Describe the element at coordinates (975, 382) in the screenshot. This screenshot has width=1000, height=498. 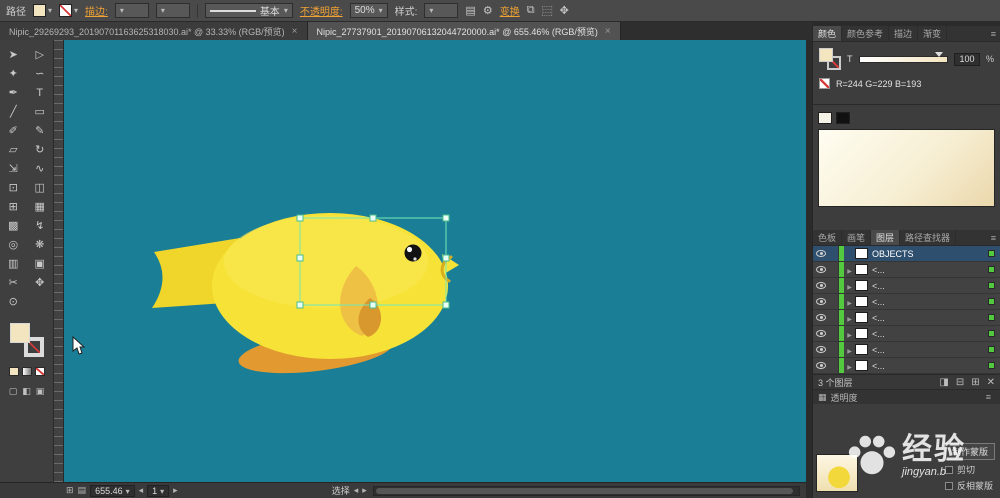
I see `new-layer-icon: ⊞` at that location.